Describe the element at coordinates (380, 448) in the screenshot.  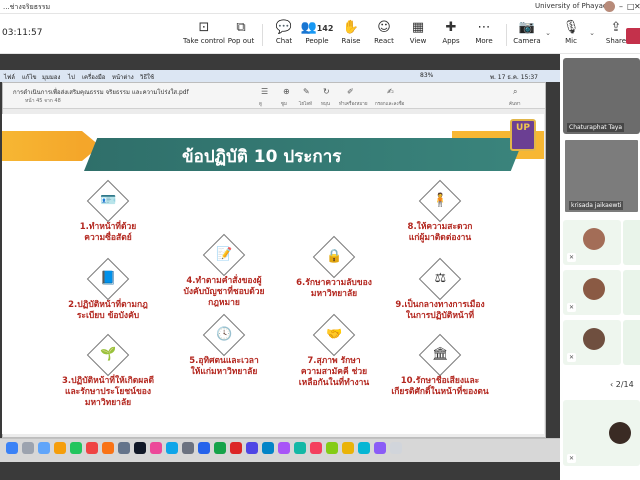
I see `podcasts-icon` at that location.